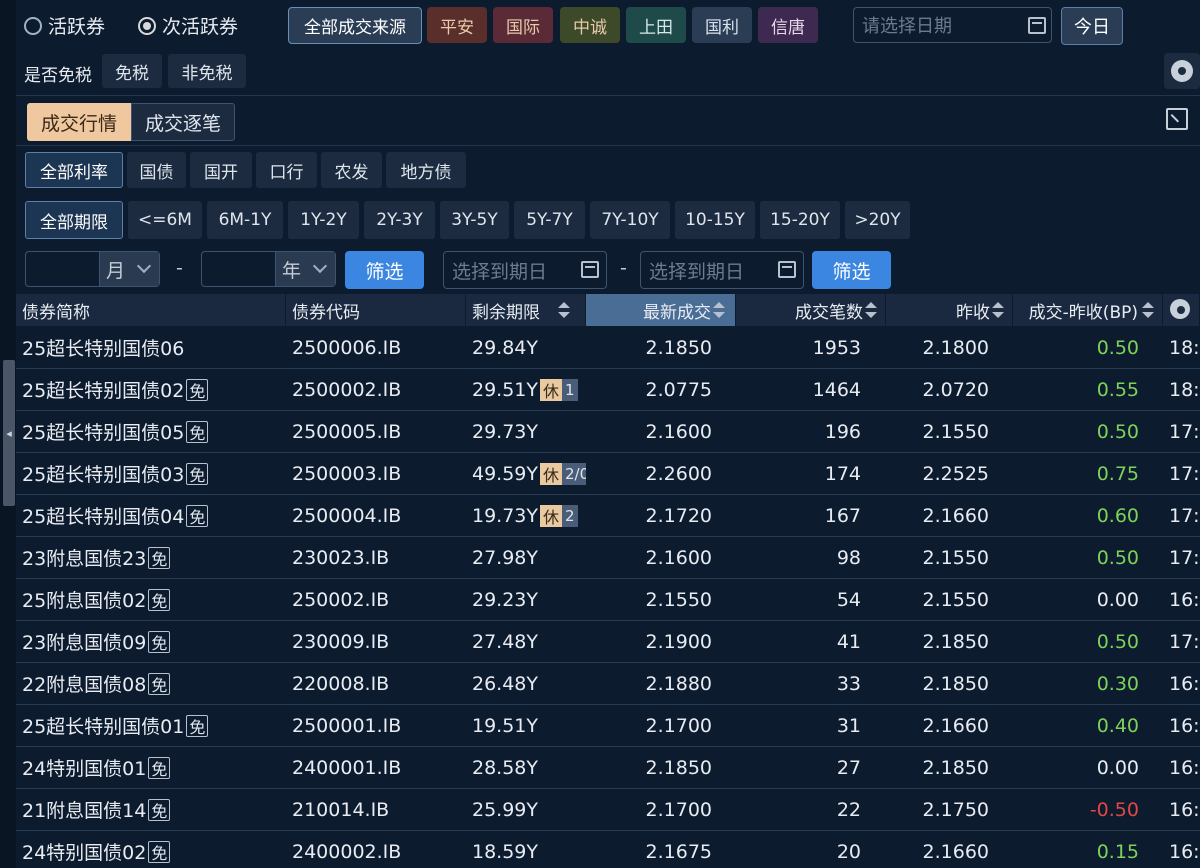  I want to click on header-last-trade: 最新成交, so click(661, 310).